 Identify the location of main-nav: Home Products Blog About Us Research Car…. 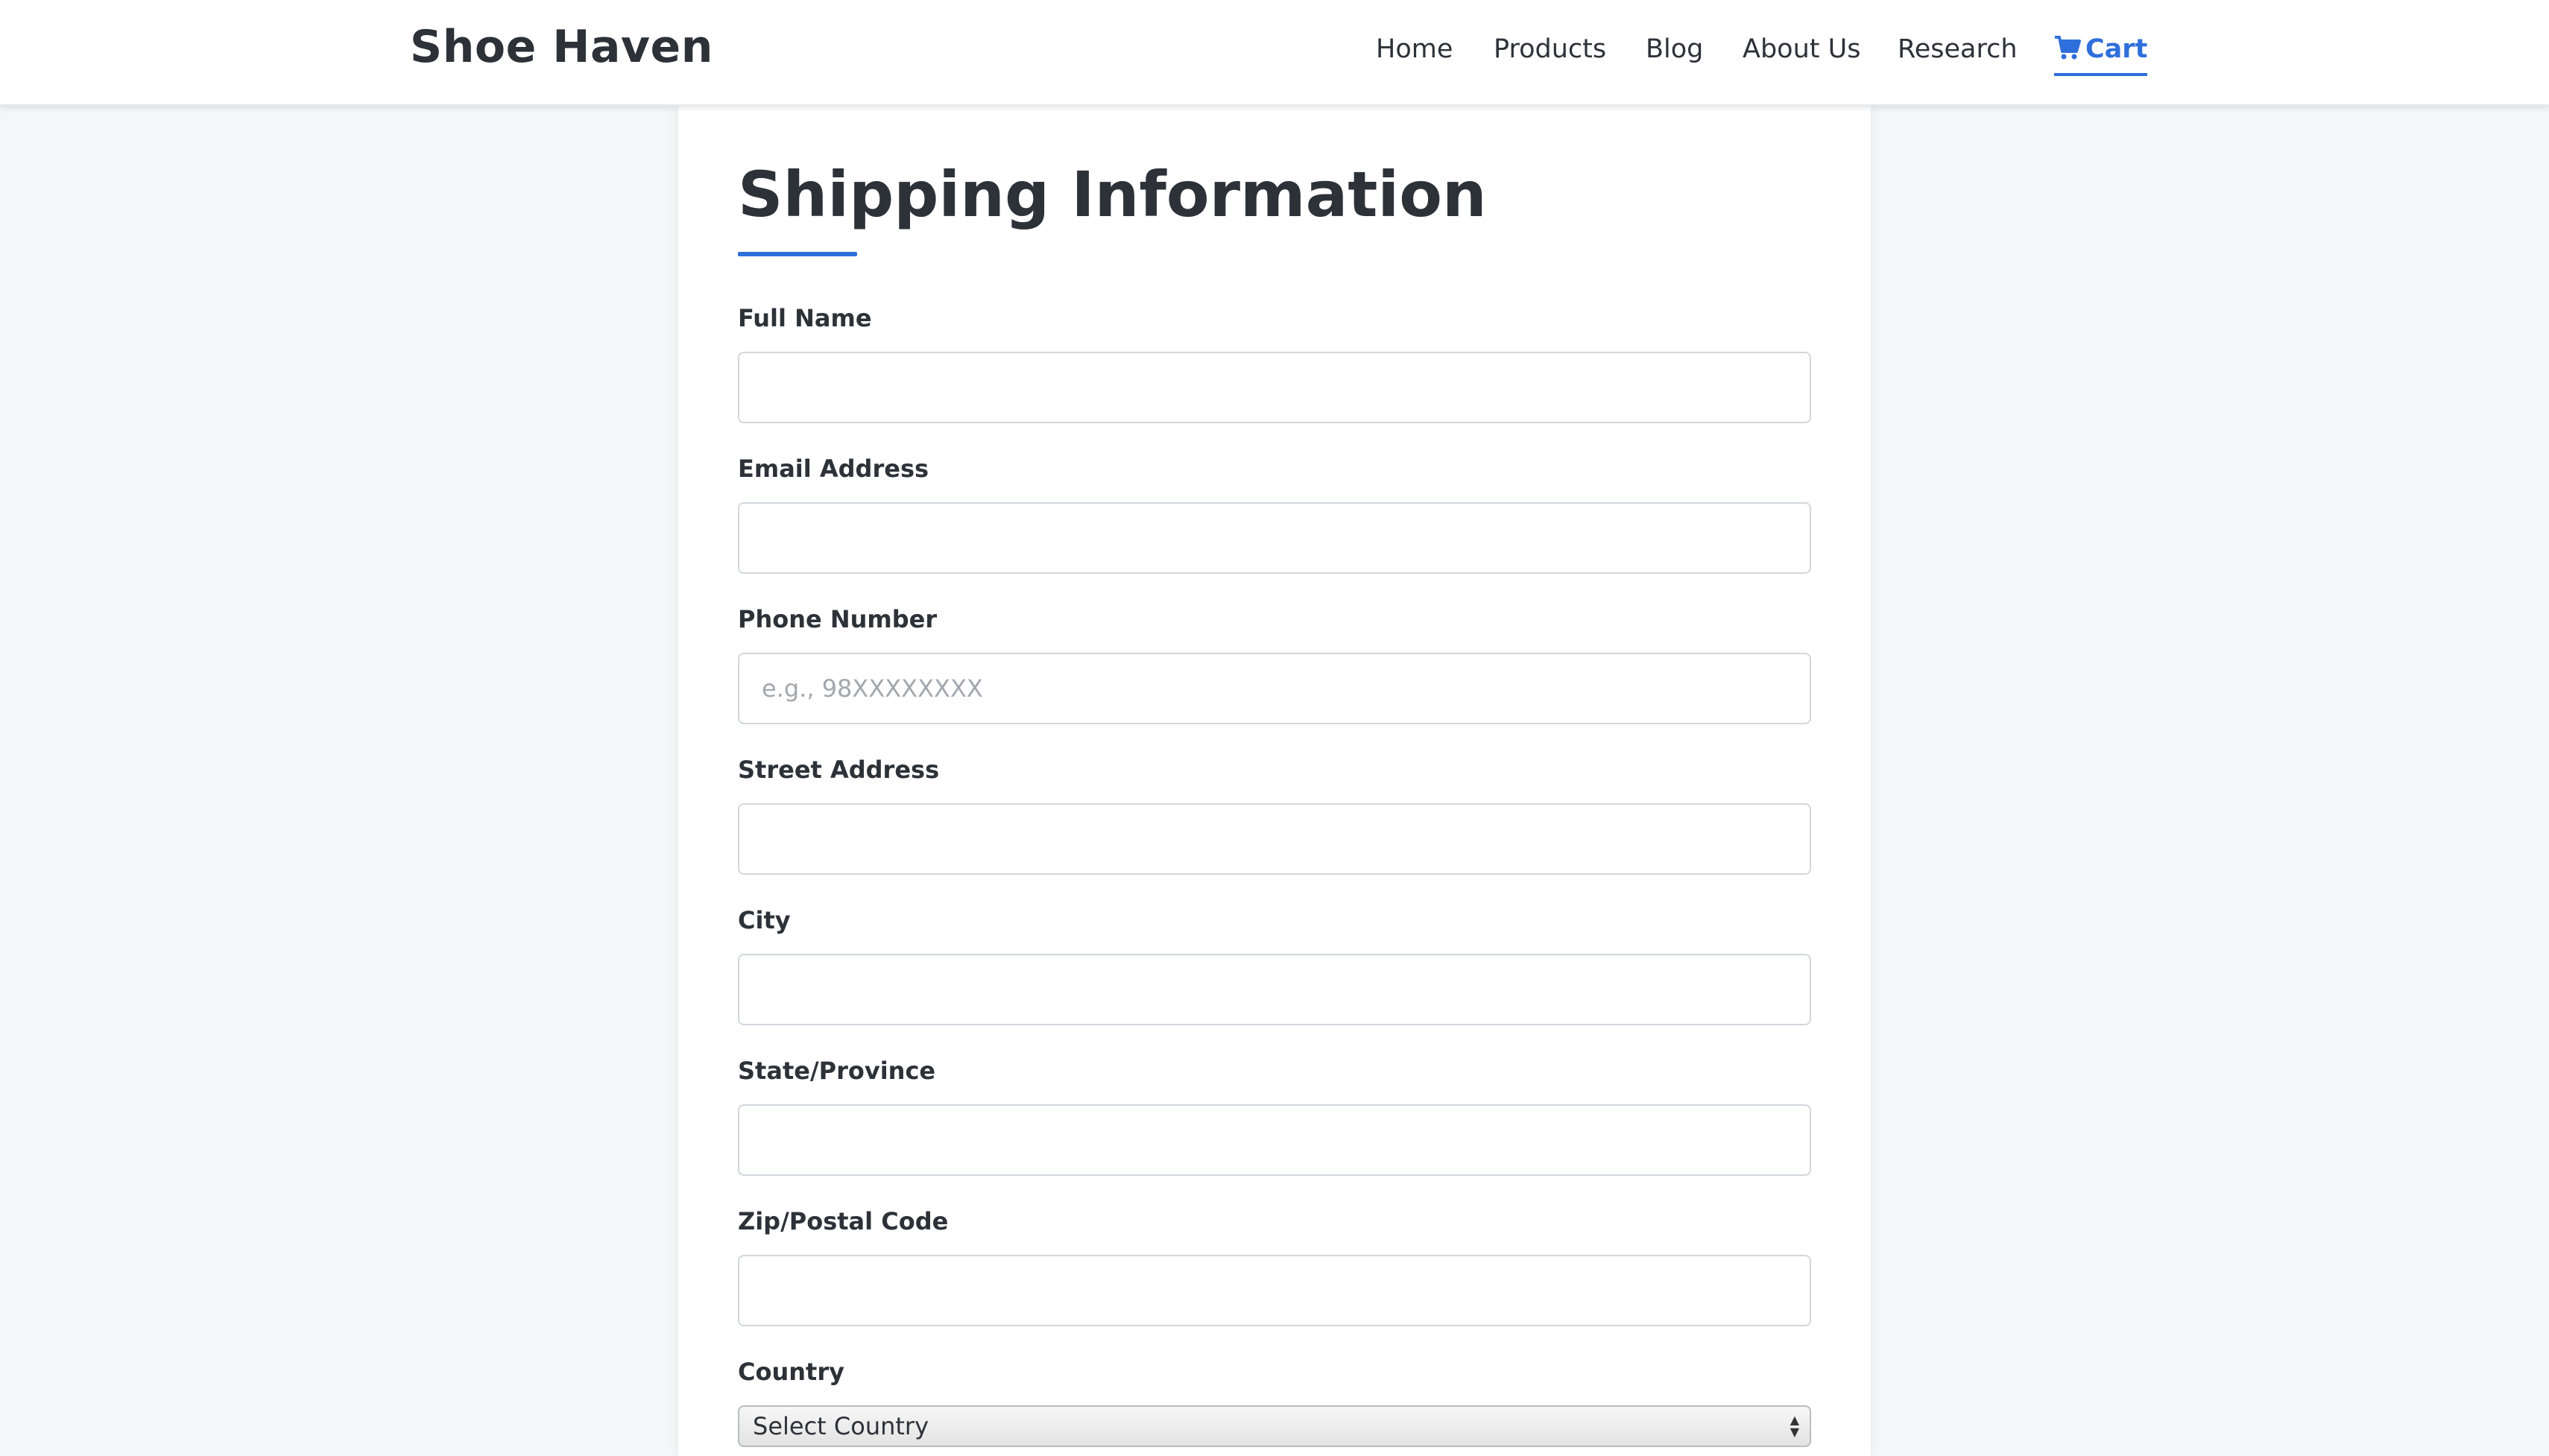
(1274, 55).